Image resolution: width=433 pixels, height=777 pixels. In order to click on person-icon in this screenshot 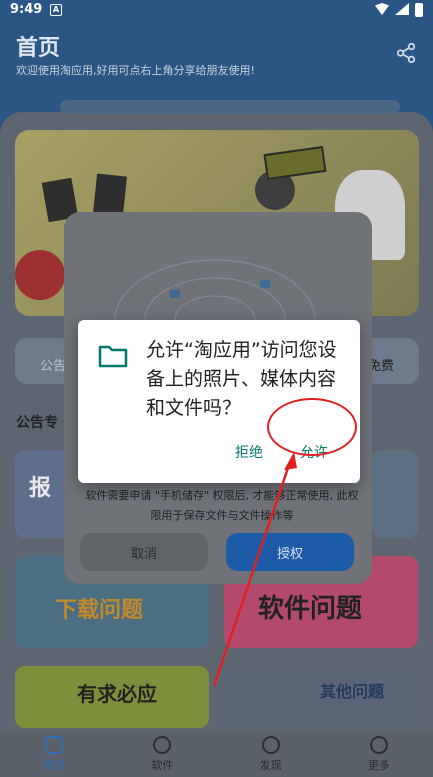, I will do `click(378, 744)`.